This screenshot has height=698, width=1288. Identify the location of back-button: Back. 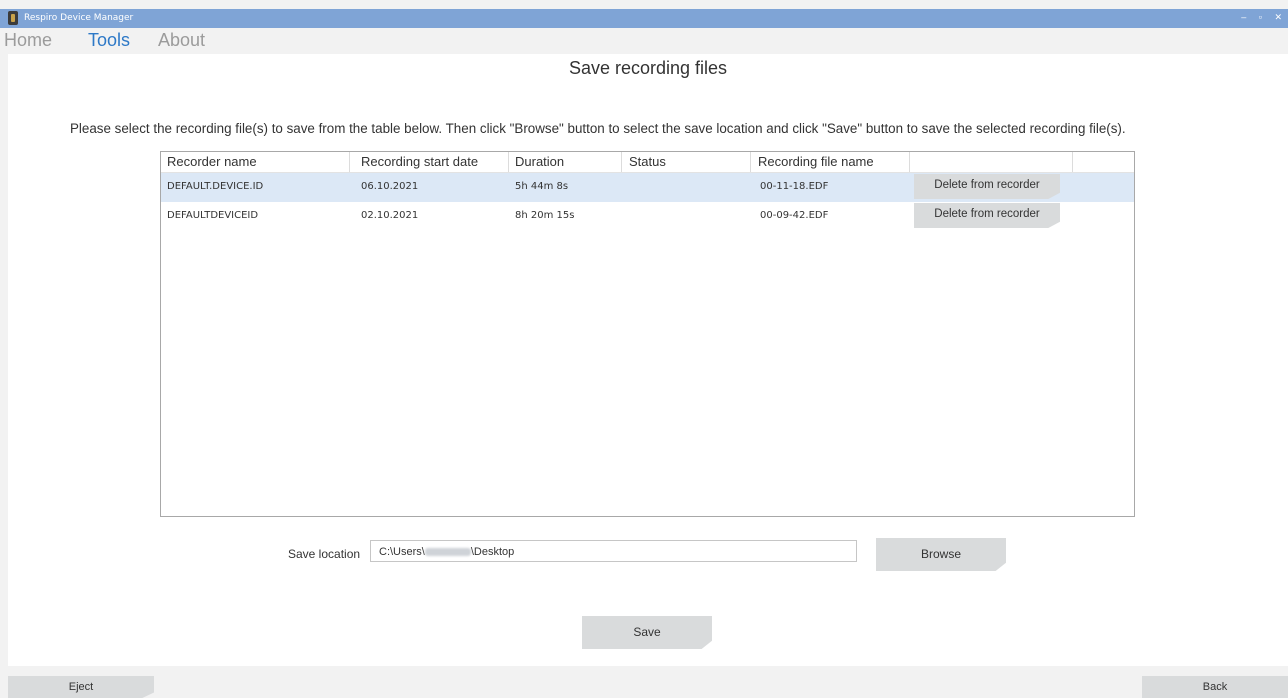
(1215, 687).